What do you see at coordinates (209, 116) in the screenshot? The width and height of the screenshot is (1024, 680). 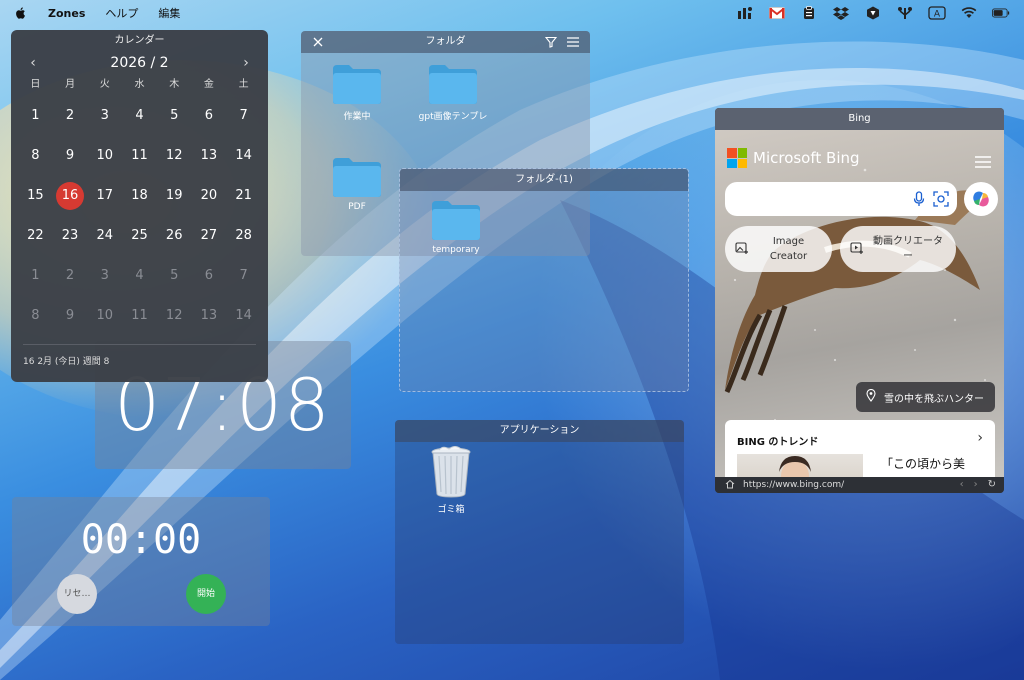 I see `calendar-day: 6` at bounding box center [209, 116].